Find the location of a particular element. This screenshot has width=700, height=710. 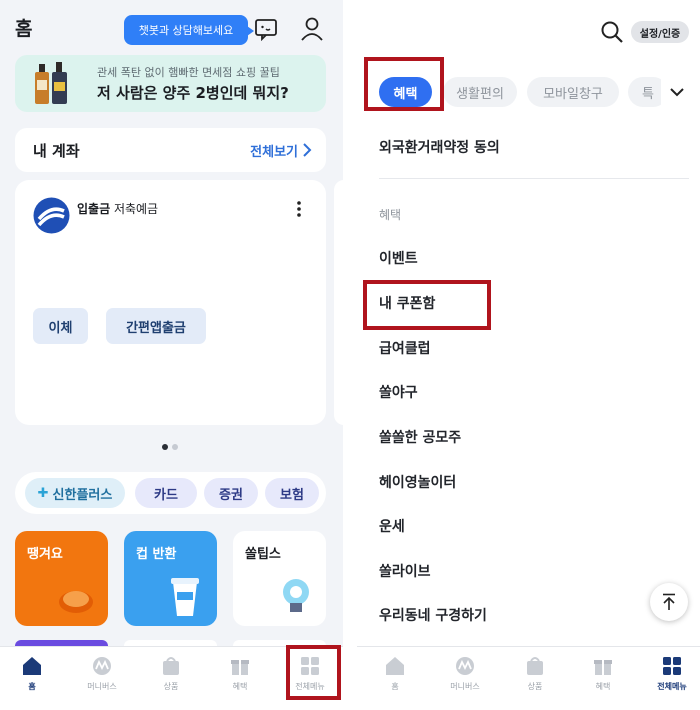

bottom-tab-bar: 홈 머니버스 상품 혜택 전체메뉴 is located at coordinates (528, 678).